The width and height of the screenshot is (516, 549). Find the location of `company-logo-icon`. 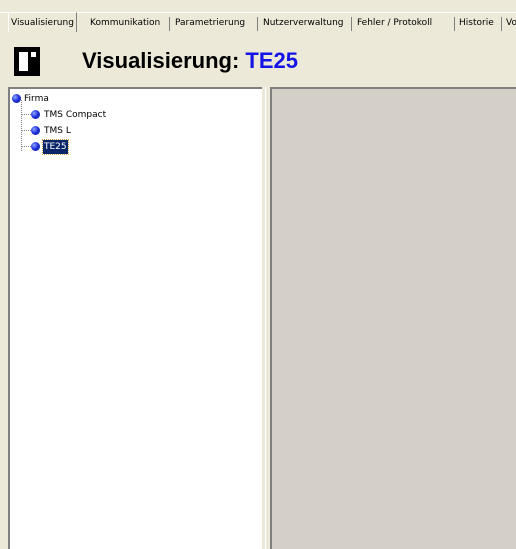

company-logo-icon is located at coordinates (27, 61).